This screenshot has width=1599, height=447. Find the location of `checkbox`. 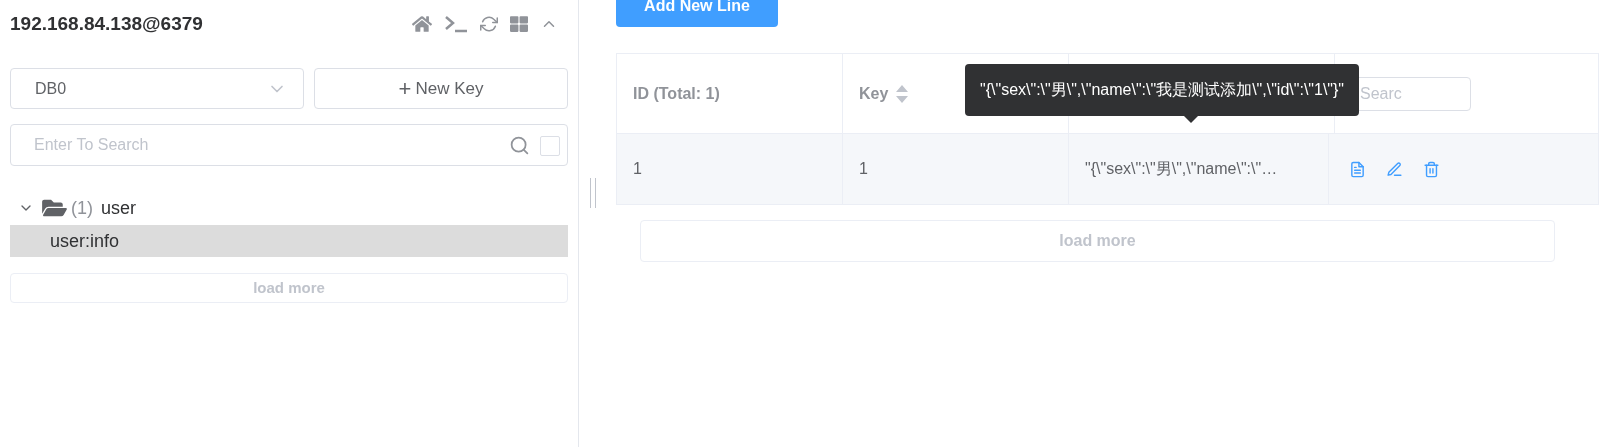

checkbox is located at coordinates (550, 145).